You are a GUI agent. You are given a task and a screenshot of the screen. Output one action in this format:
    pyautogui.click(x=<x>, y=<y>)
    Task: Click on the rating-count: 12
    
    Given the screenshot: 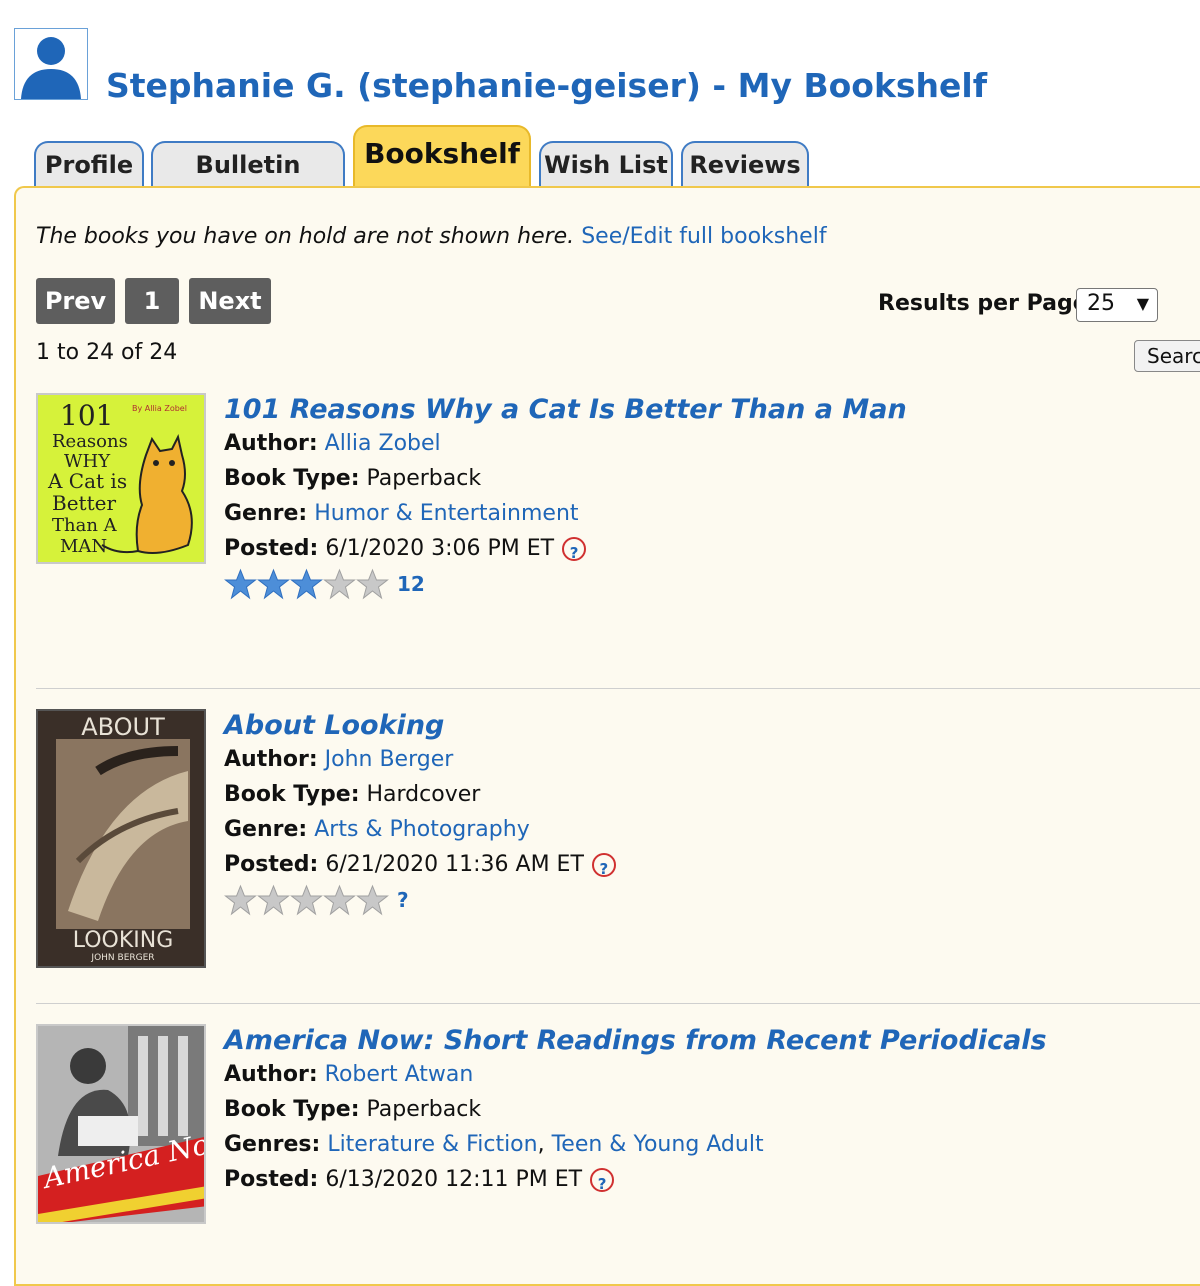 What is the action you would take?
    pyautogui.click(x=411, y=584)
    